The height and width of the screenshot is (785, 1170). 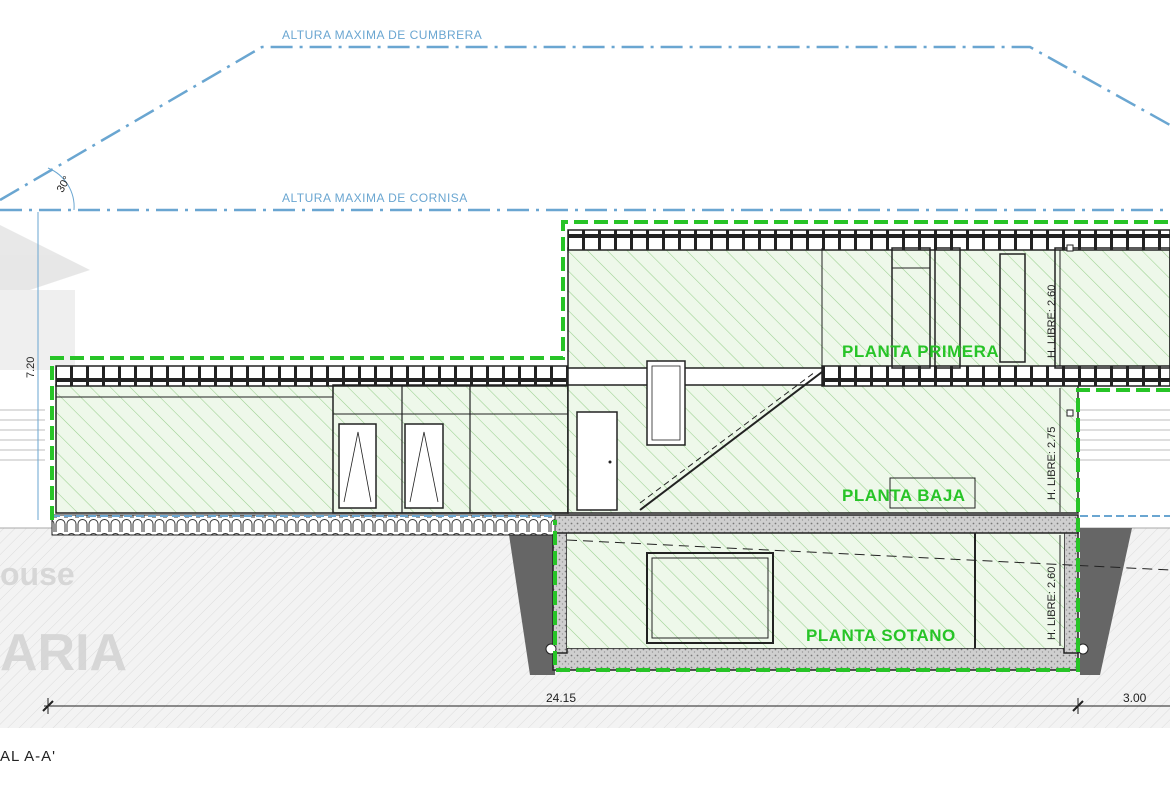 What do you see at coordinates (815, 659) in the screenshot?
I see `basement-slab` at bounding box center [815, 659].